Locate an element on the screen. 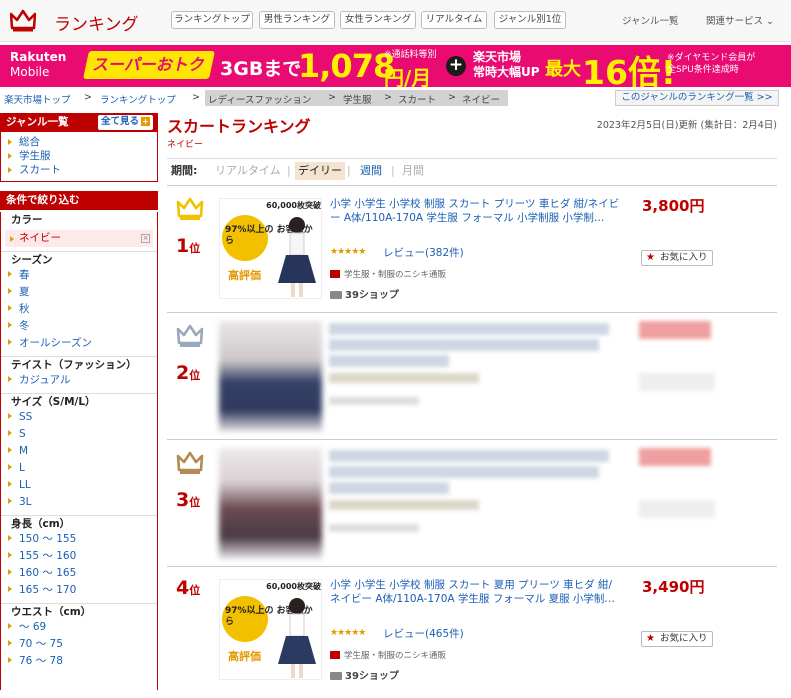 The height and width of the screenshot is (698, 791). breadcrumb-skirt: スカート is located at coordinates (417, 99).